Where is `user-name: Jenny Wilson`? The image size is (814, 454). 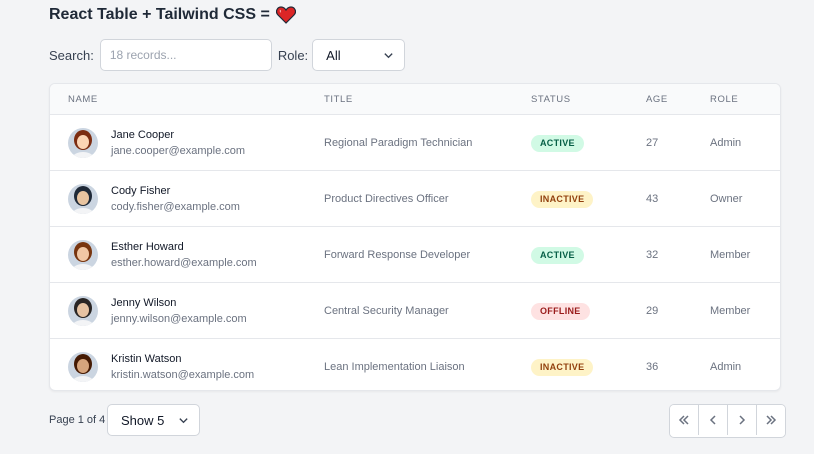 user-name: Jenny Wilson is located at coordinates (144, 303).